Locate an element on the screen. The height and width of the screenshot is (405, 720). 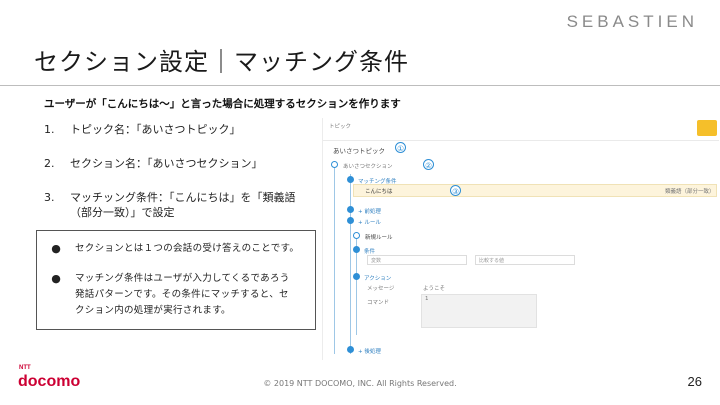
message-editor is located at coordinates (479, 311).